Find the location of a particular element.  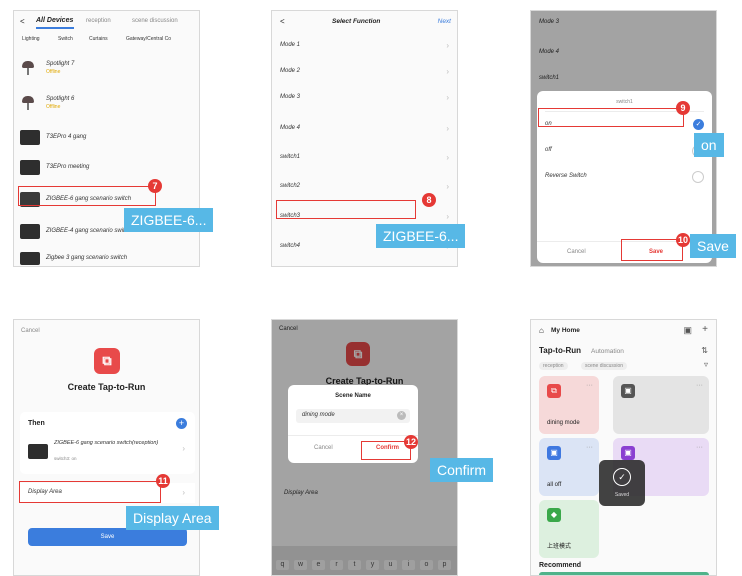

tab-automation: Automation is located at coordinates (607, 351).